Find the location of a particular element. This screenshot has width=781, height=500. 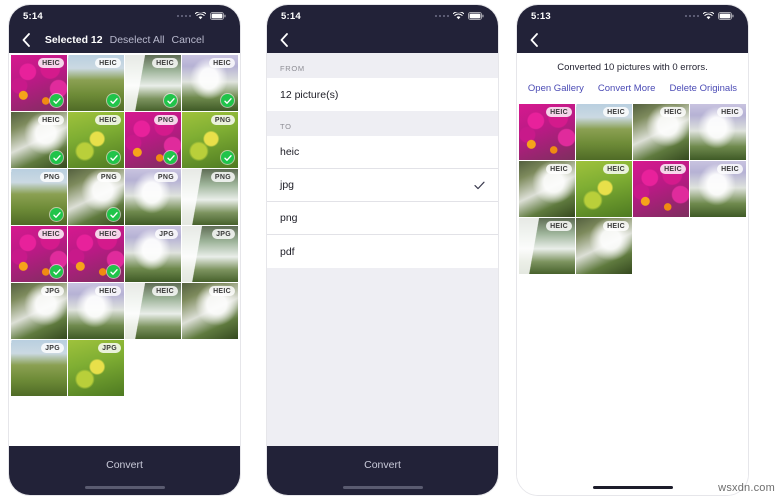

convert-more-link: Convert More is located at coordinates (627, 88).